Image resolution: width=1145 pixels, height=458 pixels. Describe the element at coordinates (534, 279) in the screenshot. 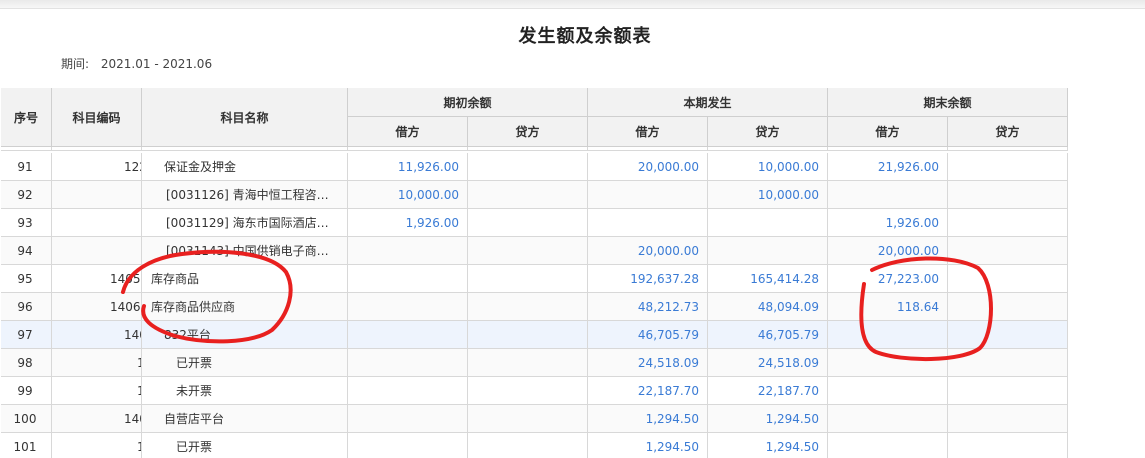

I see `table-row: 95 1405 库存商品 192,637.28 165,414.28 27,223.00` at that location.